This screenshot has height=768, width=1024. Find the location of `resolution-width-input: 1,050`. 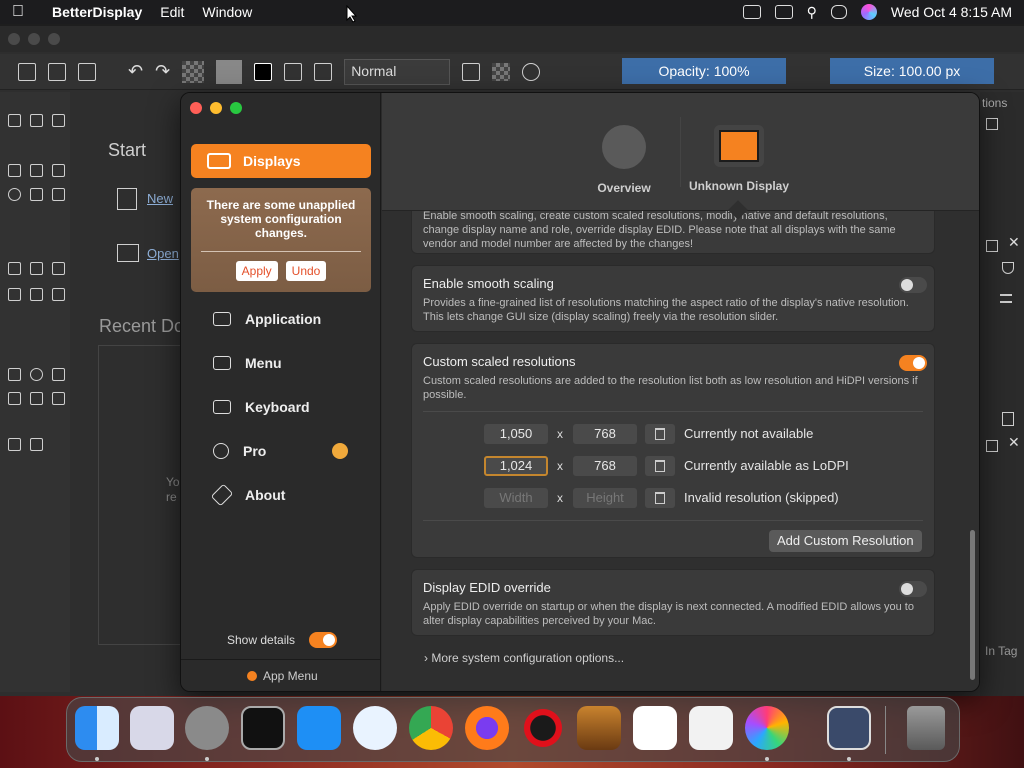

resolution-width-input: 1,050 is located at coordinates (516, 434).